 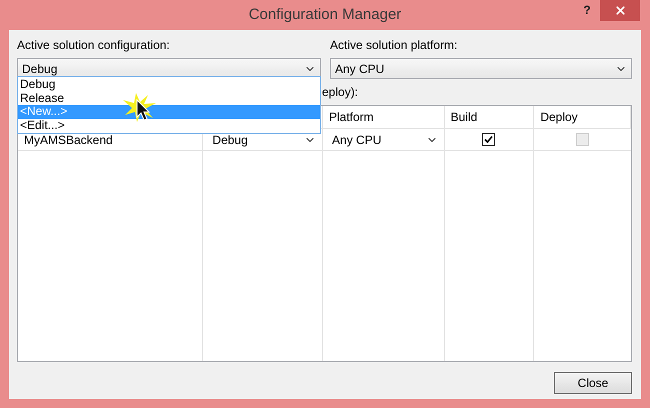 I want to click on column-header: Platform, so click(x=351, y=117).